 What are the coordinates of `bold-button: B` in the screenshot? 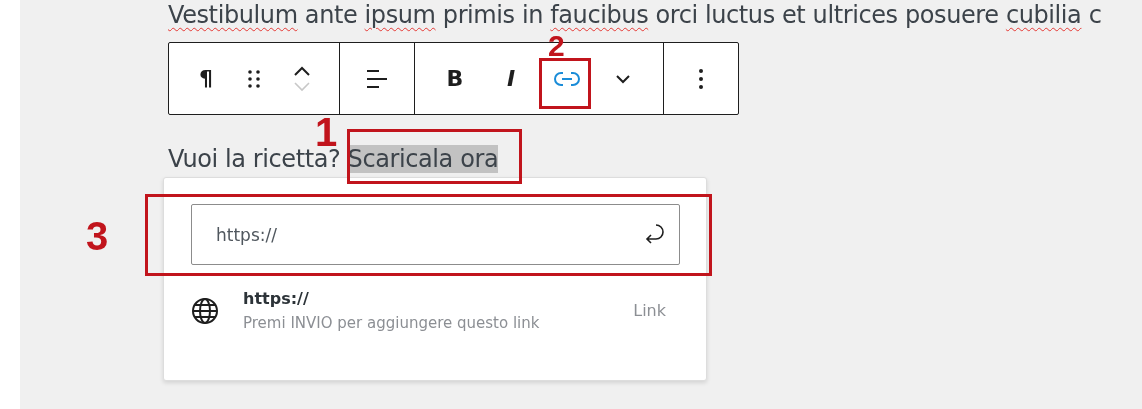 It's located at (455, 78).